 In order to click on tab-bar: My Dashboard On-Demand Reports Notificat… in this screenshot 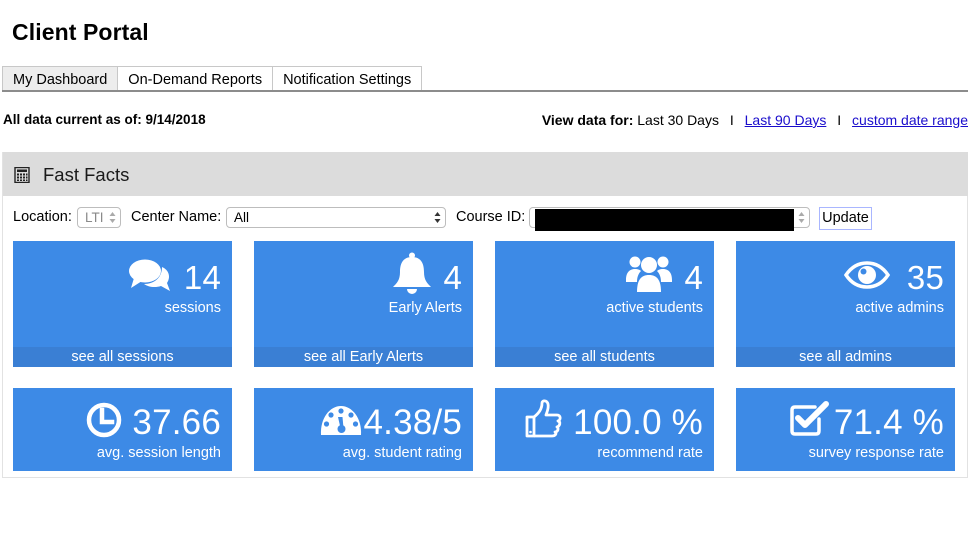, I will do `click(212, 78)`.